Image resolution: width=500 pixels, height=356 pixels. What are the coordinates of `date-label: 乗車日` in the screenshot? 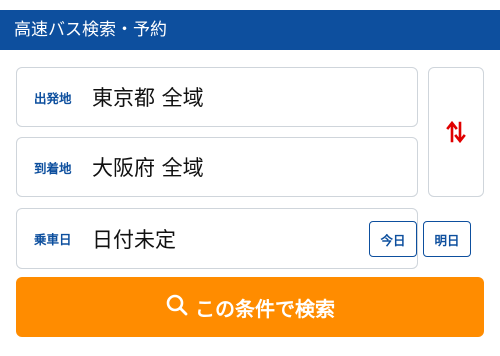 It's located at (53, 239).